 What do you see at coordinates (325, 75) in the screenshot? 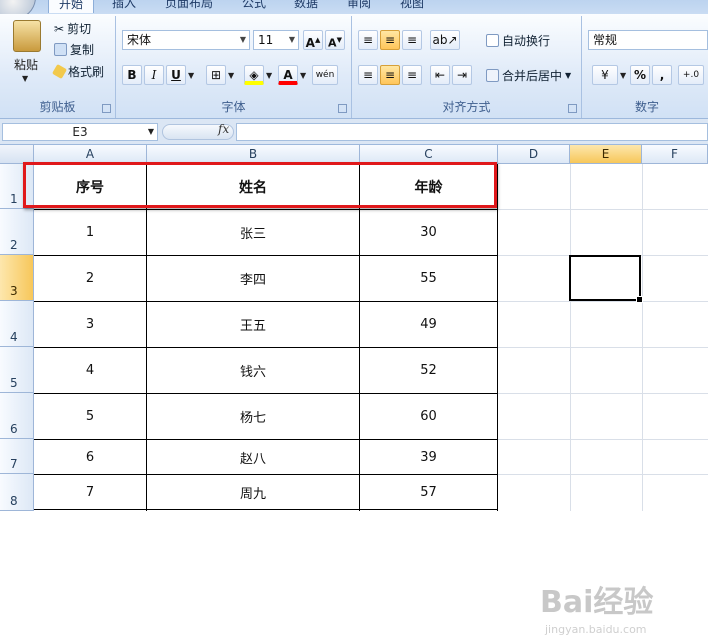
I see `phonetic-icon: wén` at bounding box center [325, 75].